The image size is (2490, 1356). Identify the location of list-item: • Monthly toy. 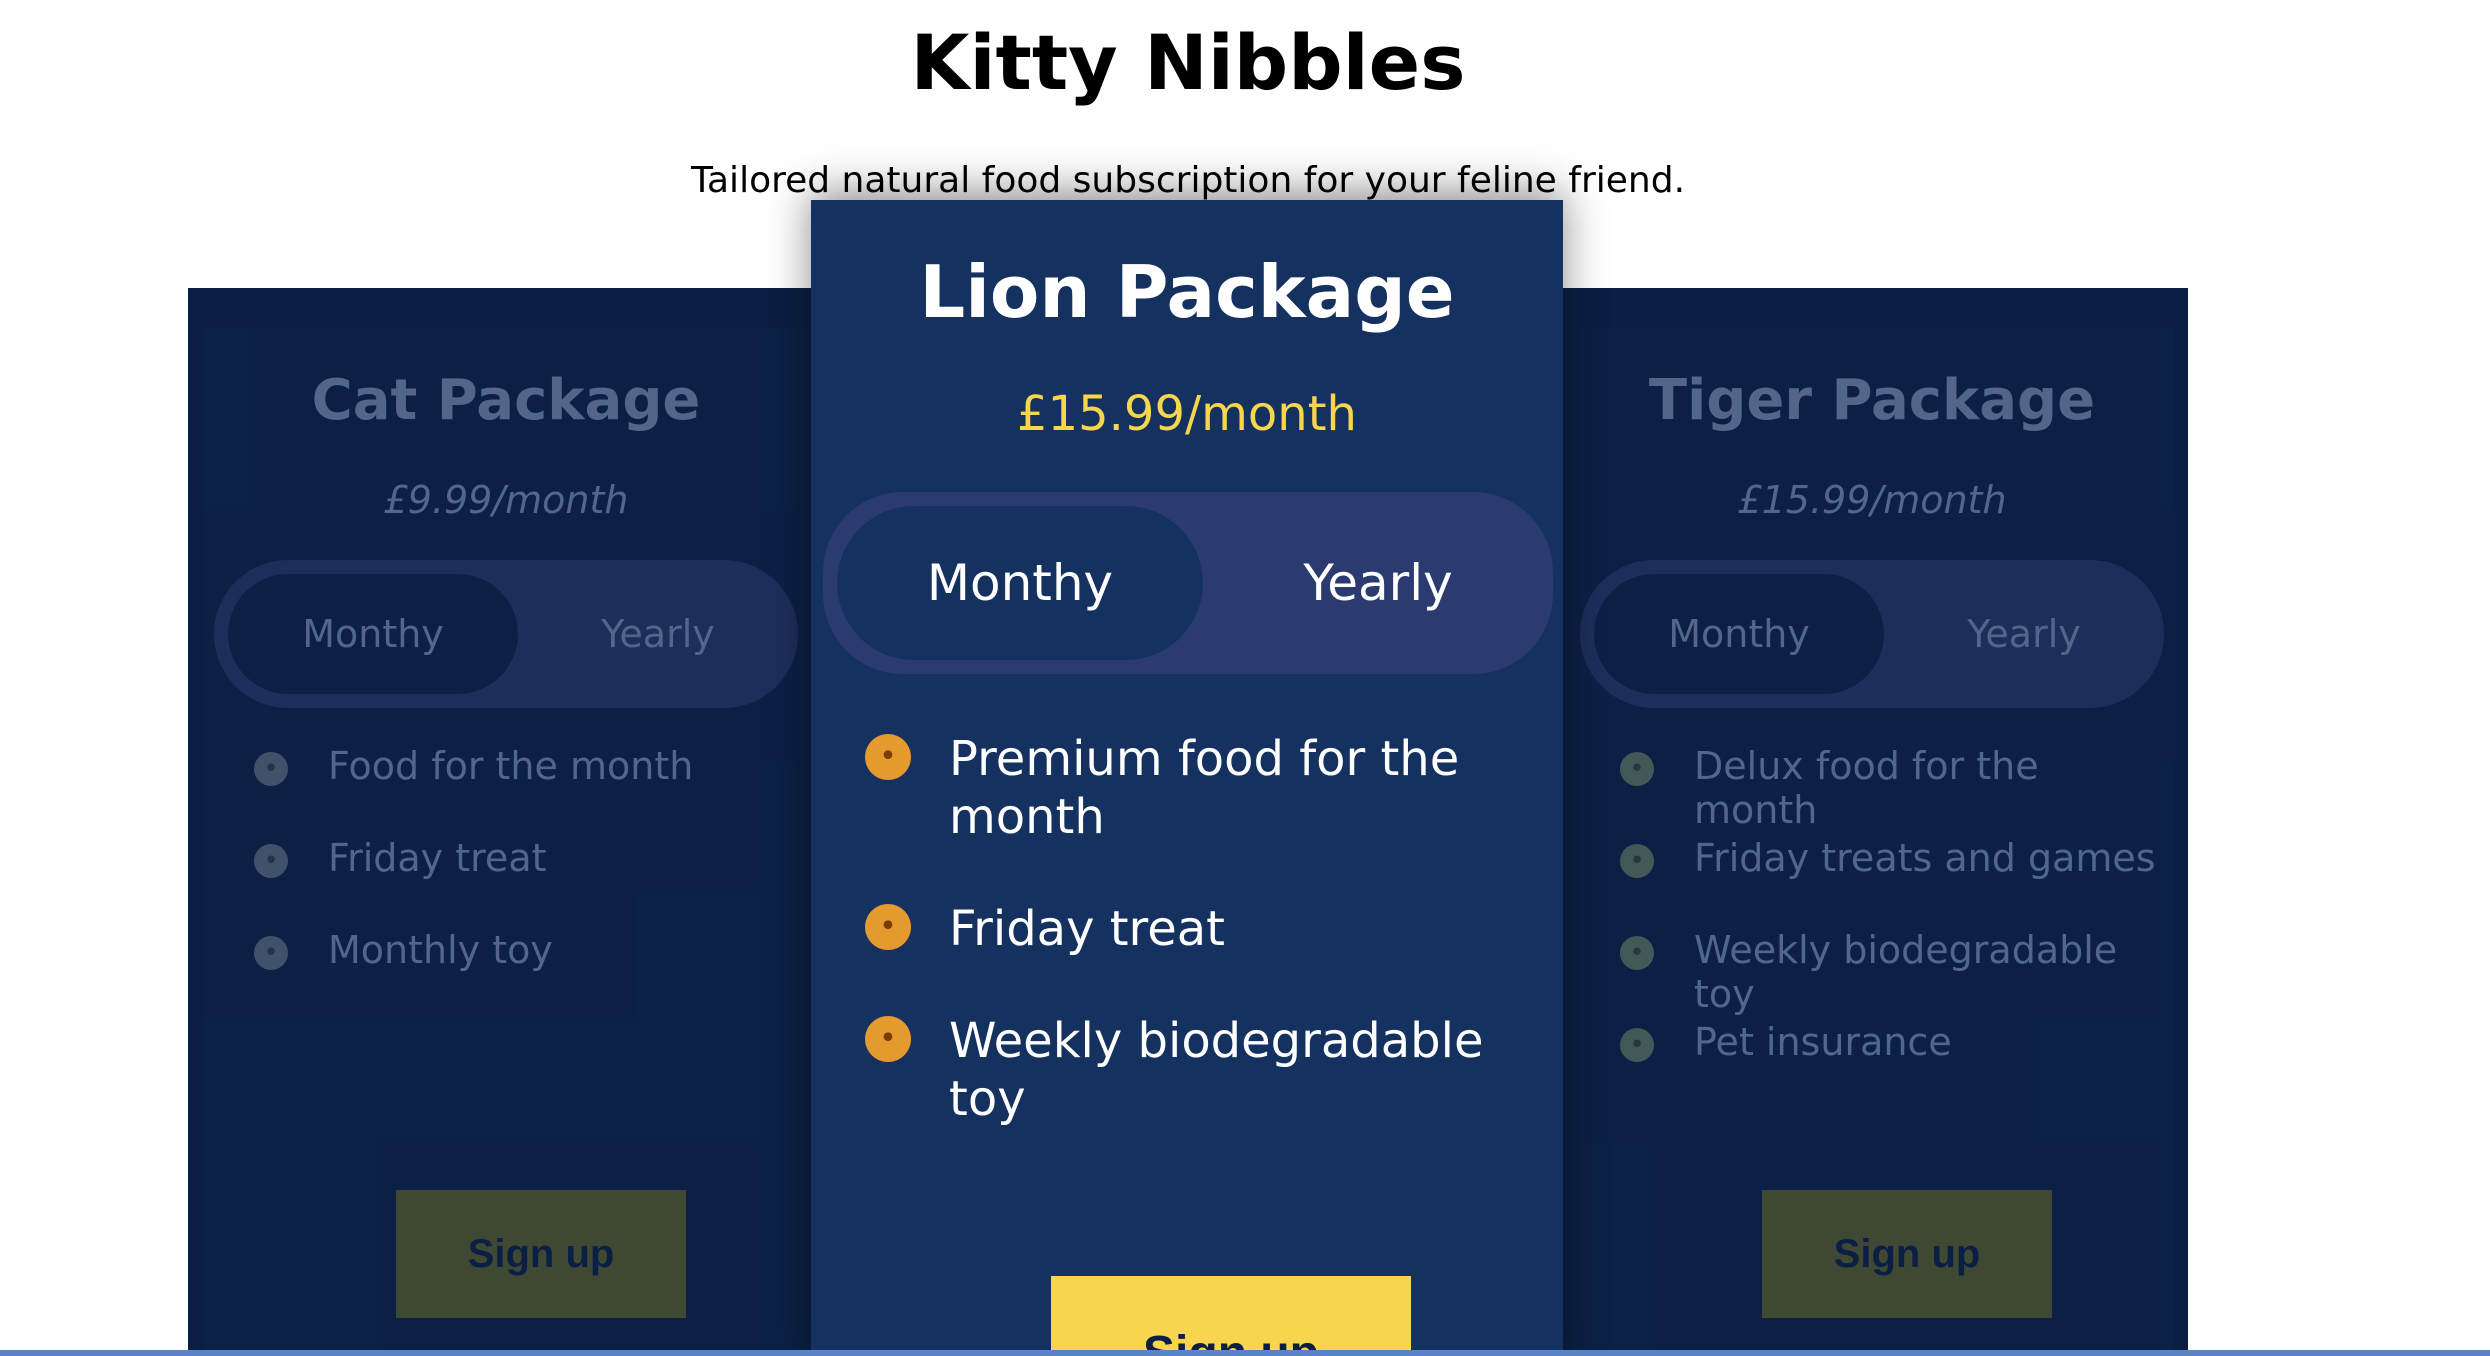
(524, 974).